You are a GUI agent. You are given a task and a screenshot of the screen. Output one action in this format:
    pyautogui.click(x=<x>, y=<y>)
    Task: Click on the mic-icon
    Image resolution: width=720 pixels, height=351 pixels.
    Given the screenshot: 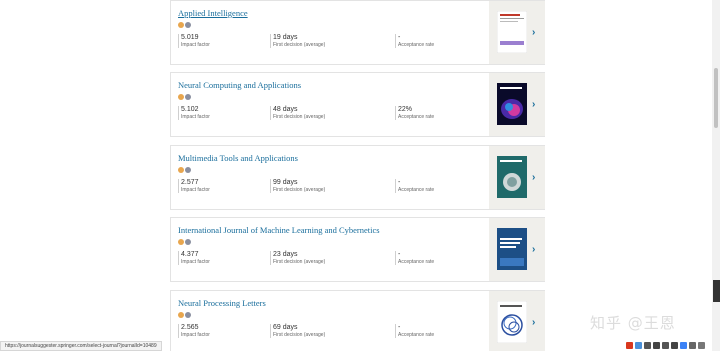 What is the action you would take?
    pyautogui.click(x=674, y=345)
    